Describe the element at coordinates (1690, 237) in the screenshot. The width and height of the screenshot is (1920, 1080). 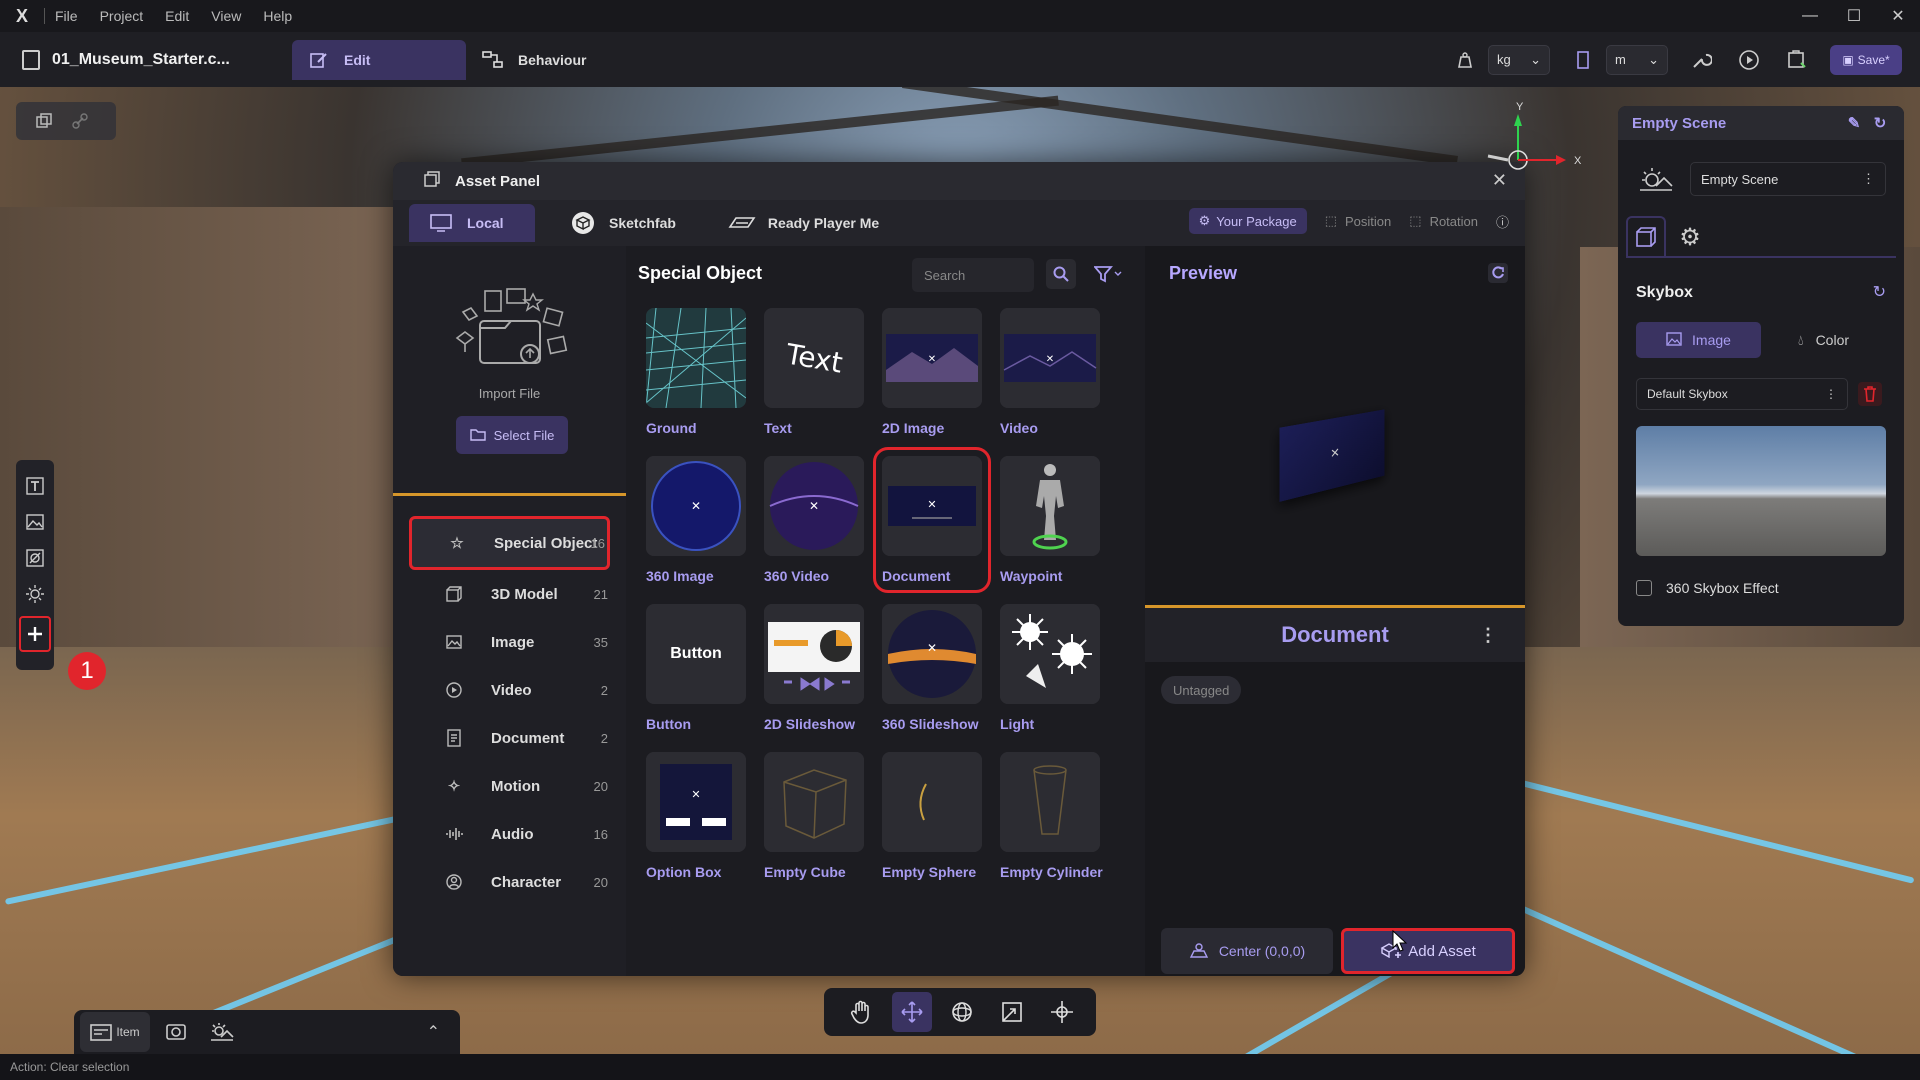
I see `tab-settings: ⚙` at that location.